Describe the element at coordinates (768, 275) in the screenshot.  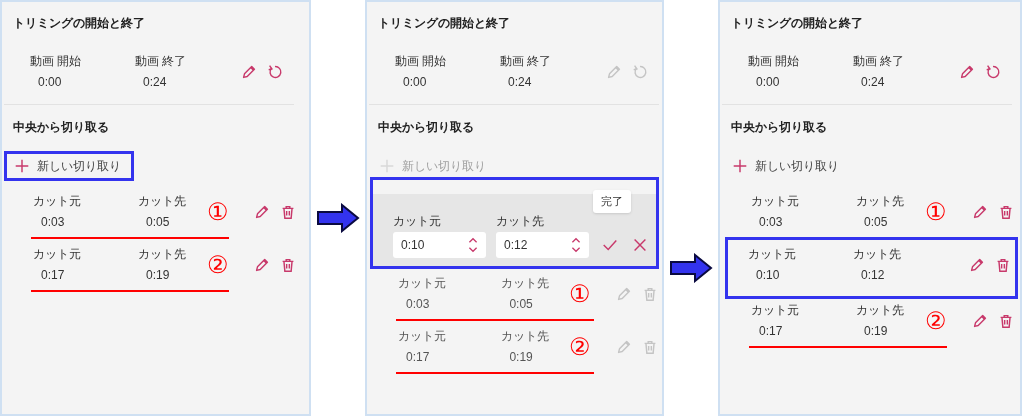
I see `field-value: 0:10` at that location.